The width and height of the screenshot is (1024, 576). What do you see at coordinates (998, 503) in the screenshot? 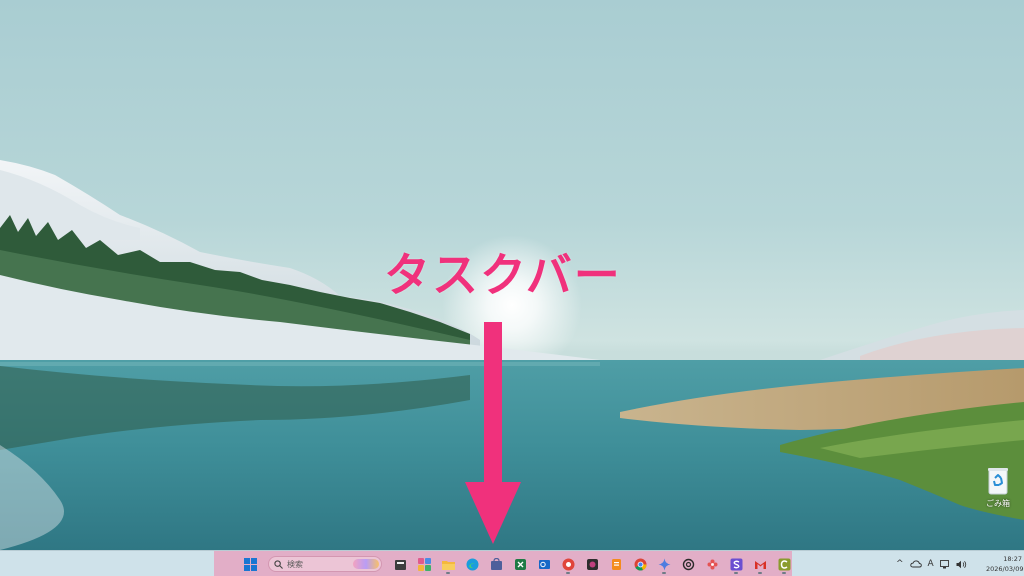
I see `recycle-bin-label: ごみ箱` at bounding box center [998, 503].